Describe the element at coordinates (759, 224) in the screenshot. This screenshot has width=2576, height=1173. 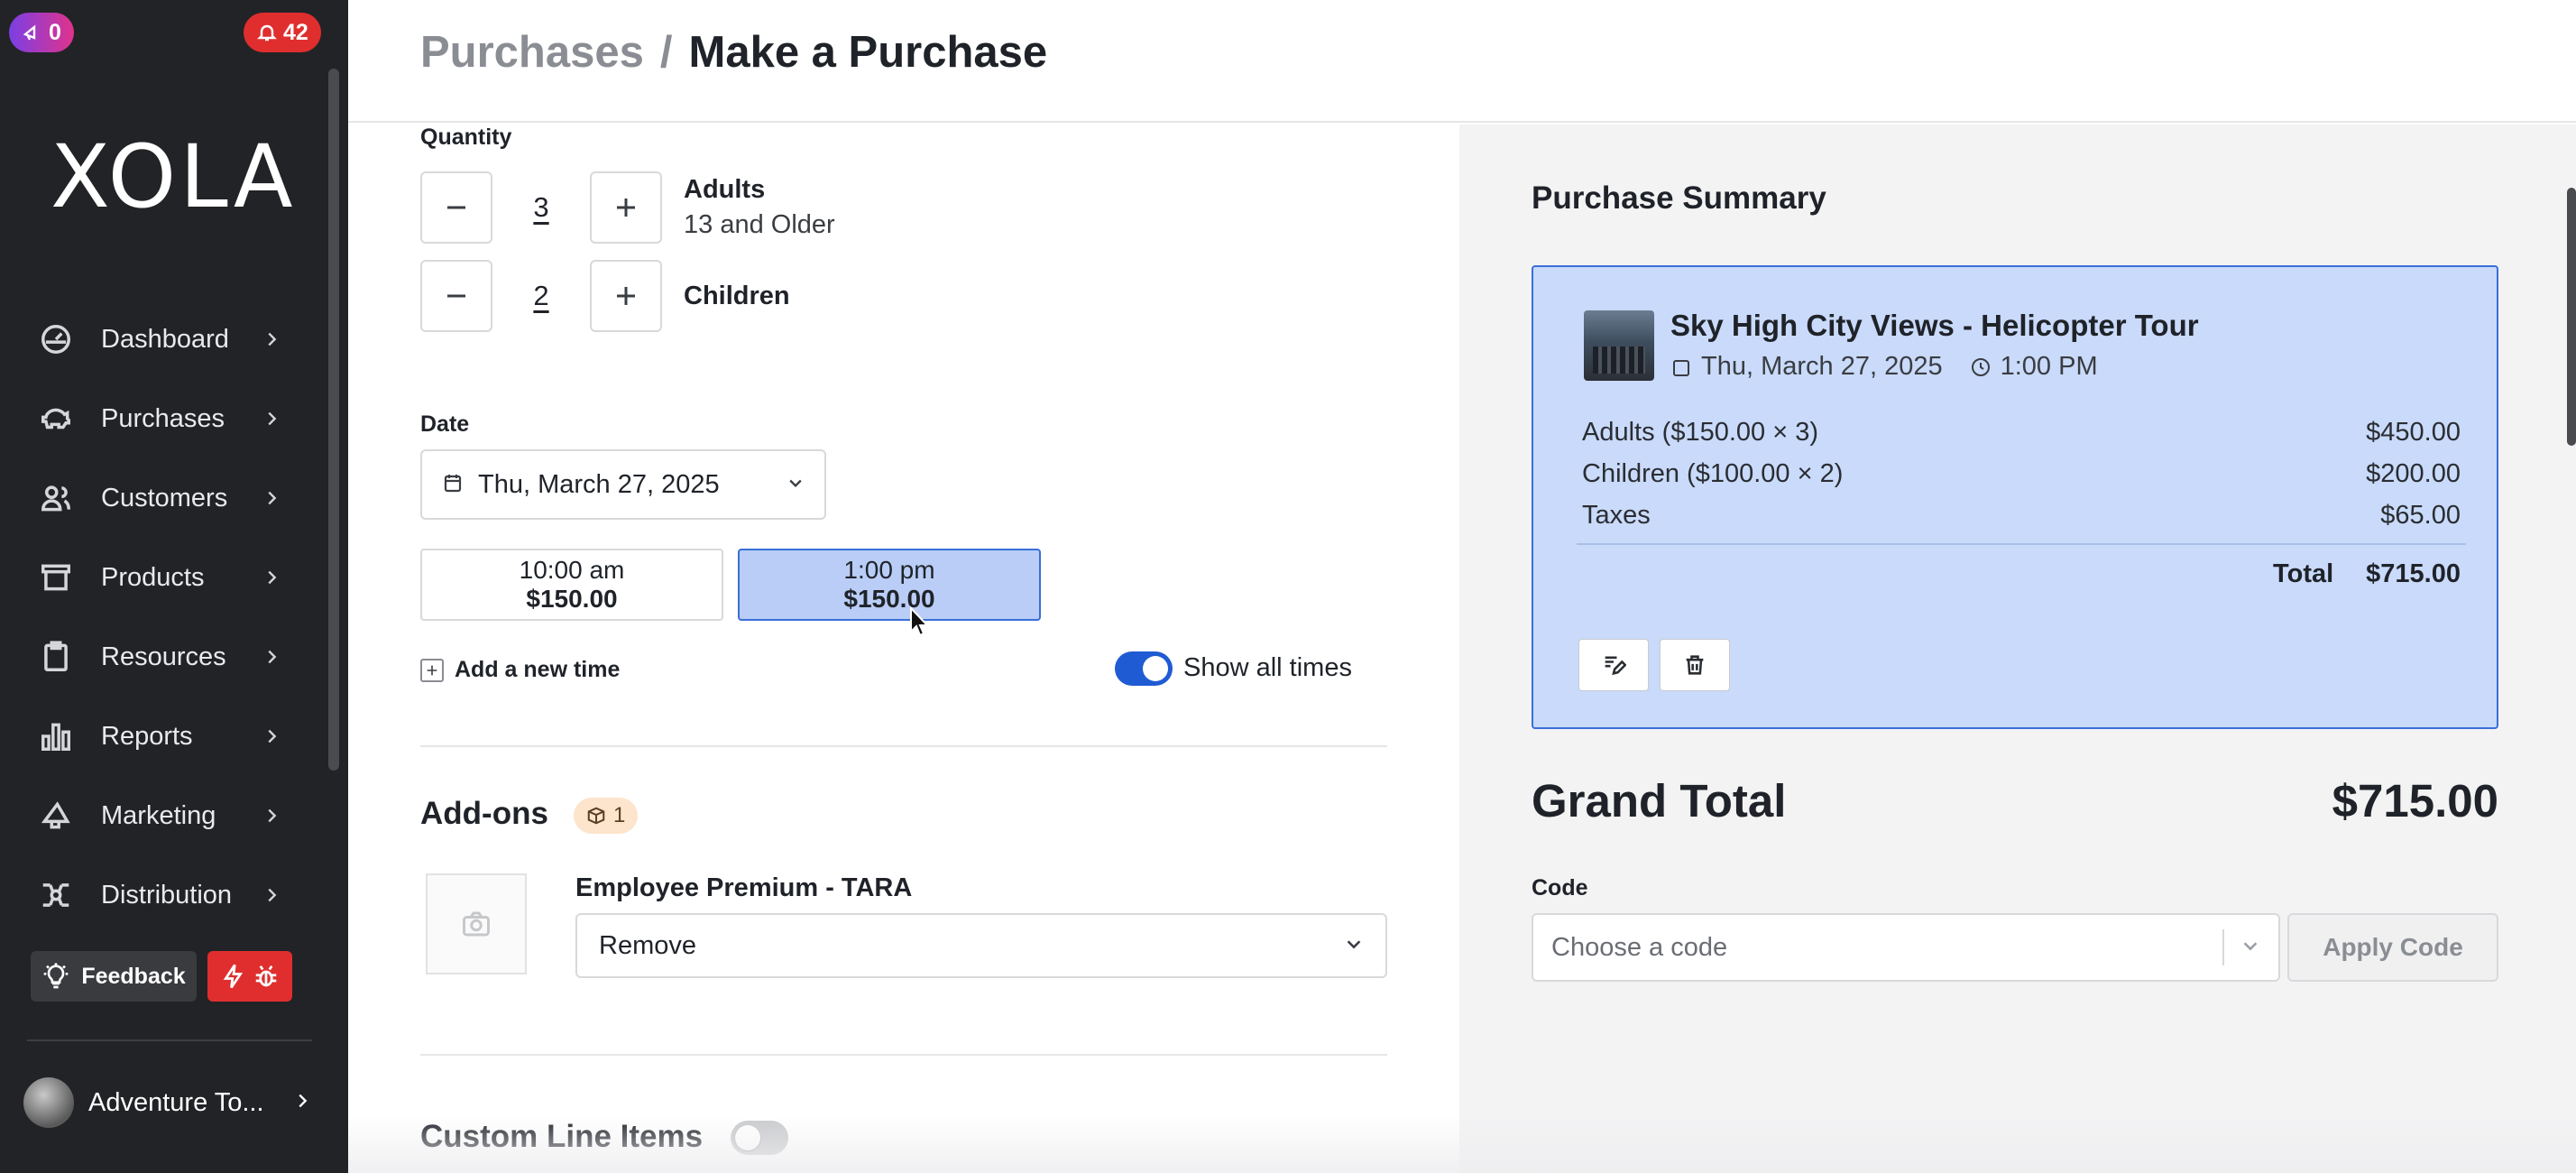
I see `adults-description: 13 and Older` at that location.